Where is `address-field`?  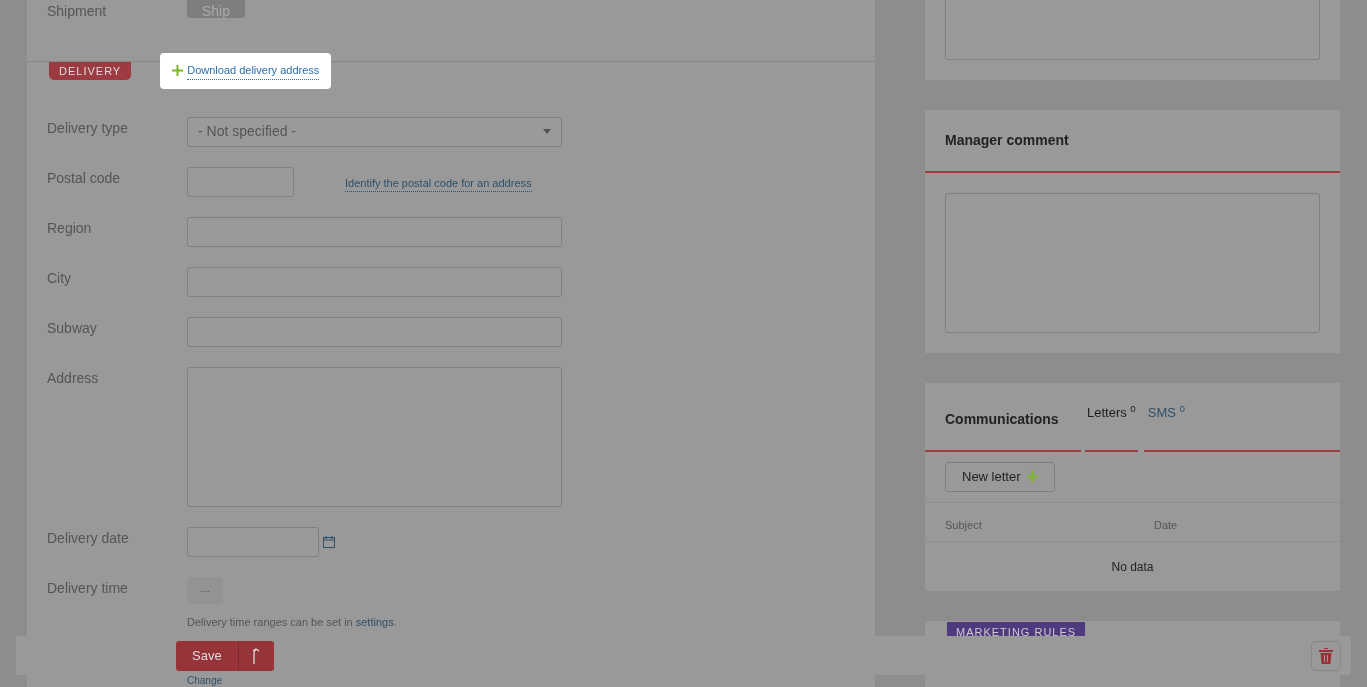
address-field is located at coordinates (374, 436).